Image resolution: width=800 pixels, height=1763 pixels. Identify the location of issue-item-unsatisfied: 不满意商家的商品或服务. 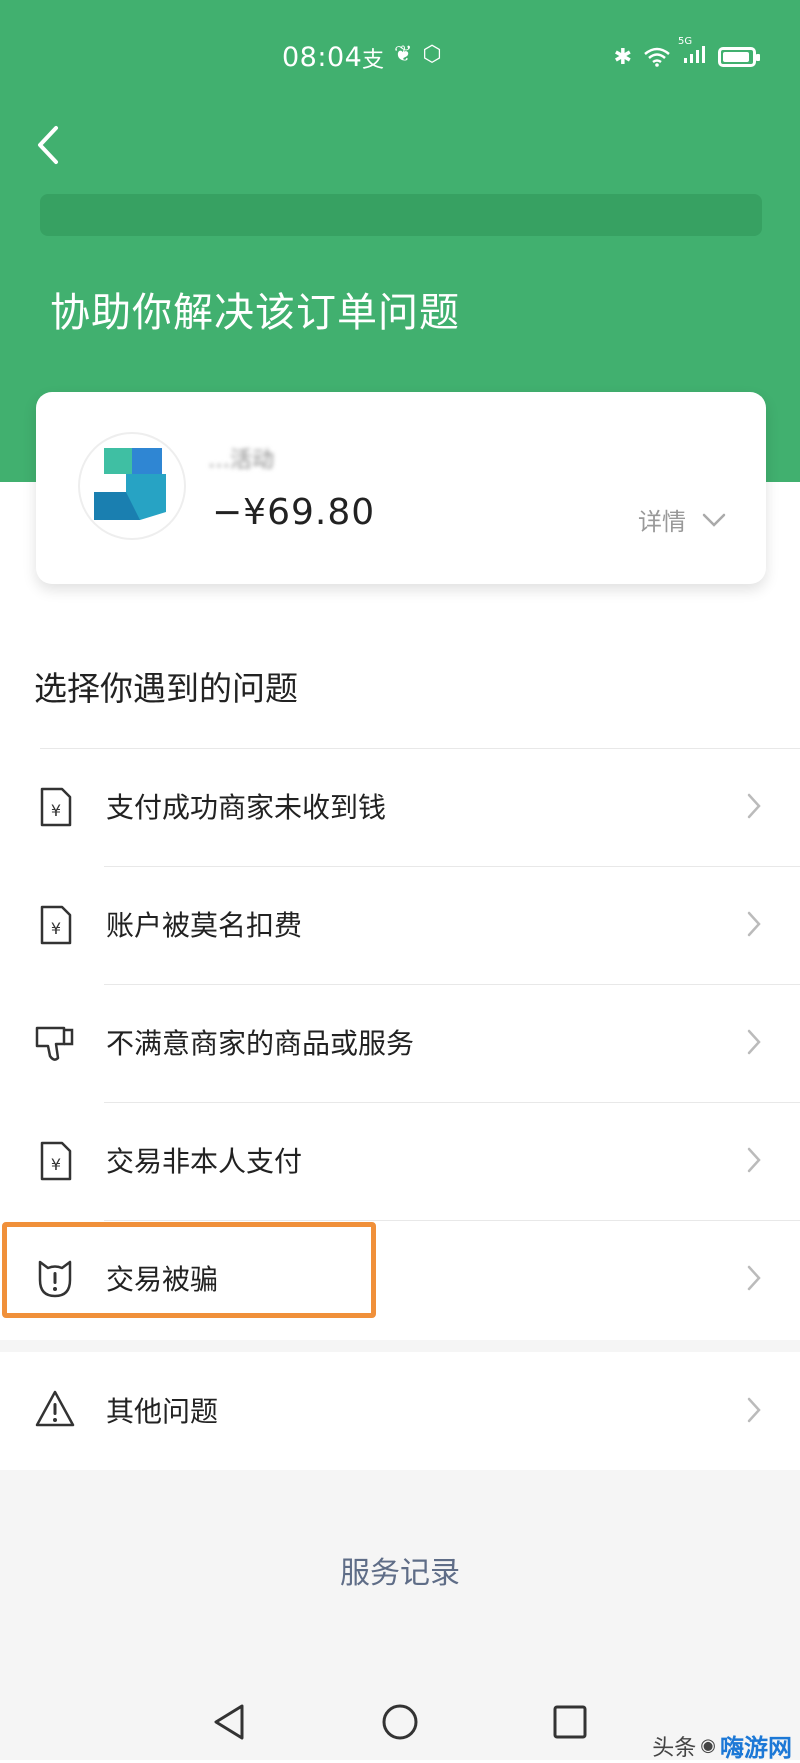
(400, 1043).